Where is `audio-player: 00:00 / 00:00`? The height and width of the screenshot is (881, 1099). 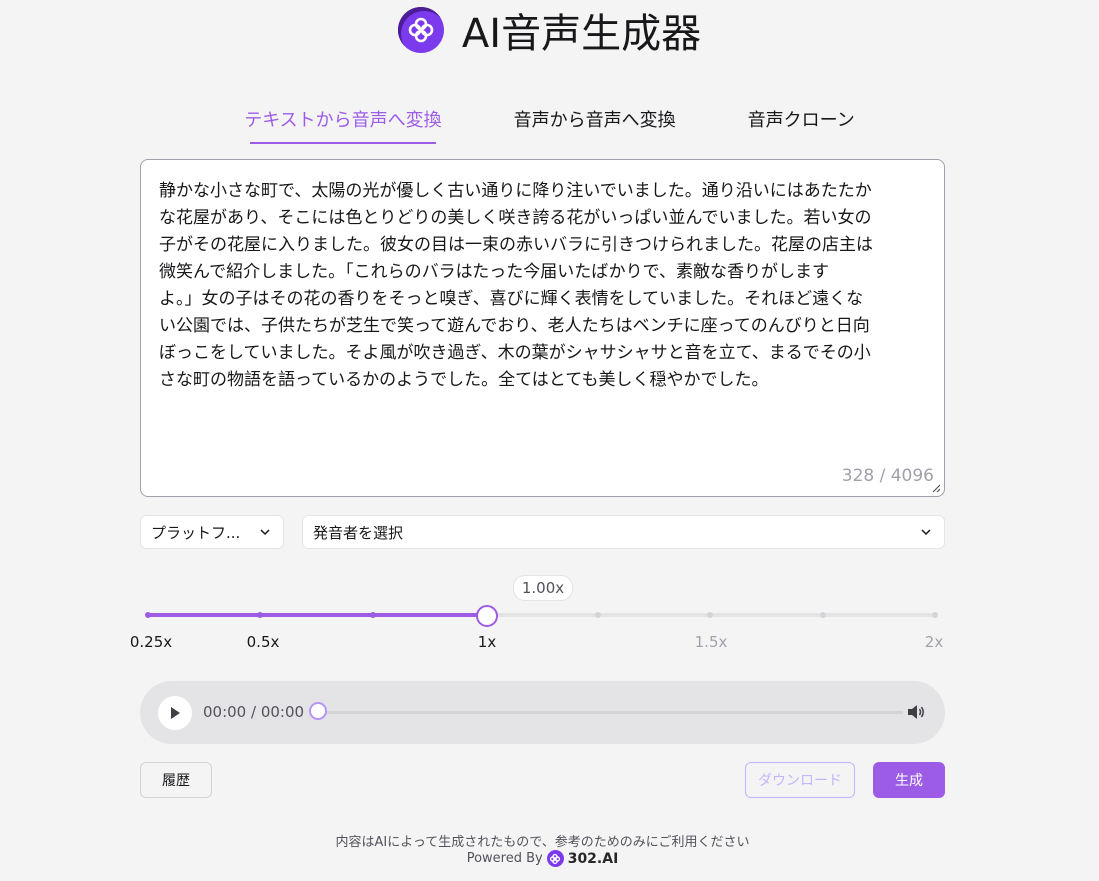 audio-player: 00:00 / 00:00 is located at coordinates (542, 712).